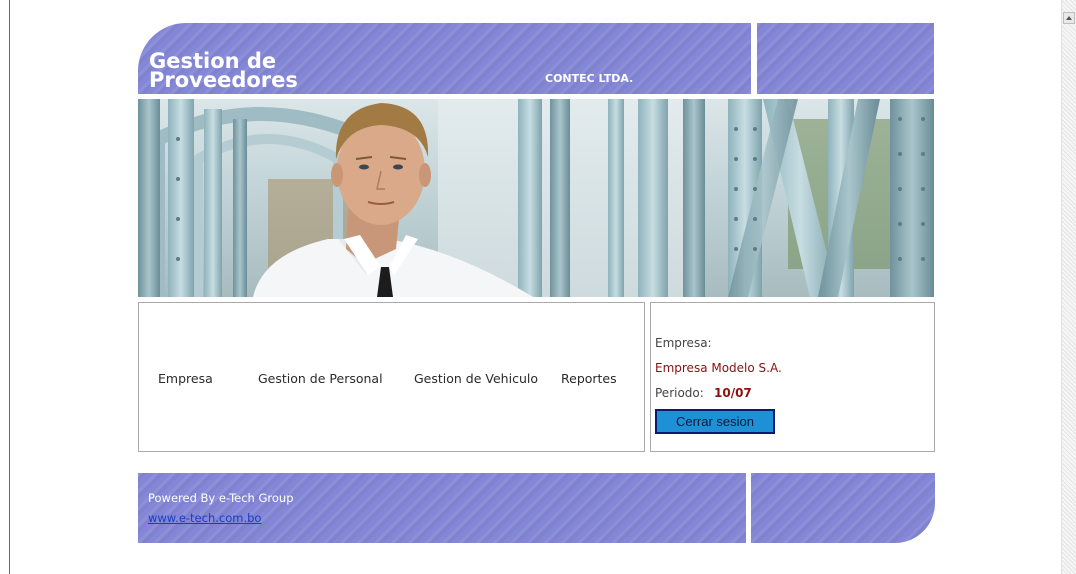  I want to click on footer-side-block, so click(843, 508).